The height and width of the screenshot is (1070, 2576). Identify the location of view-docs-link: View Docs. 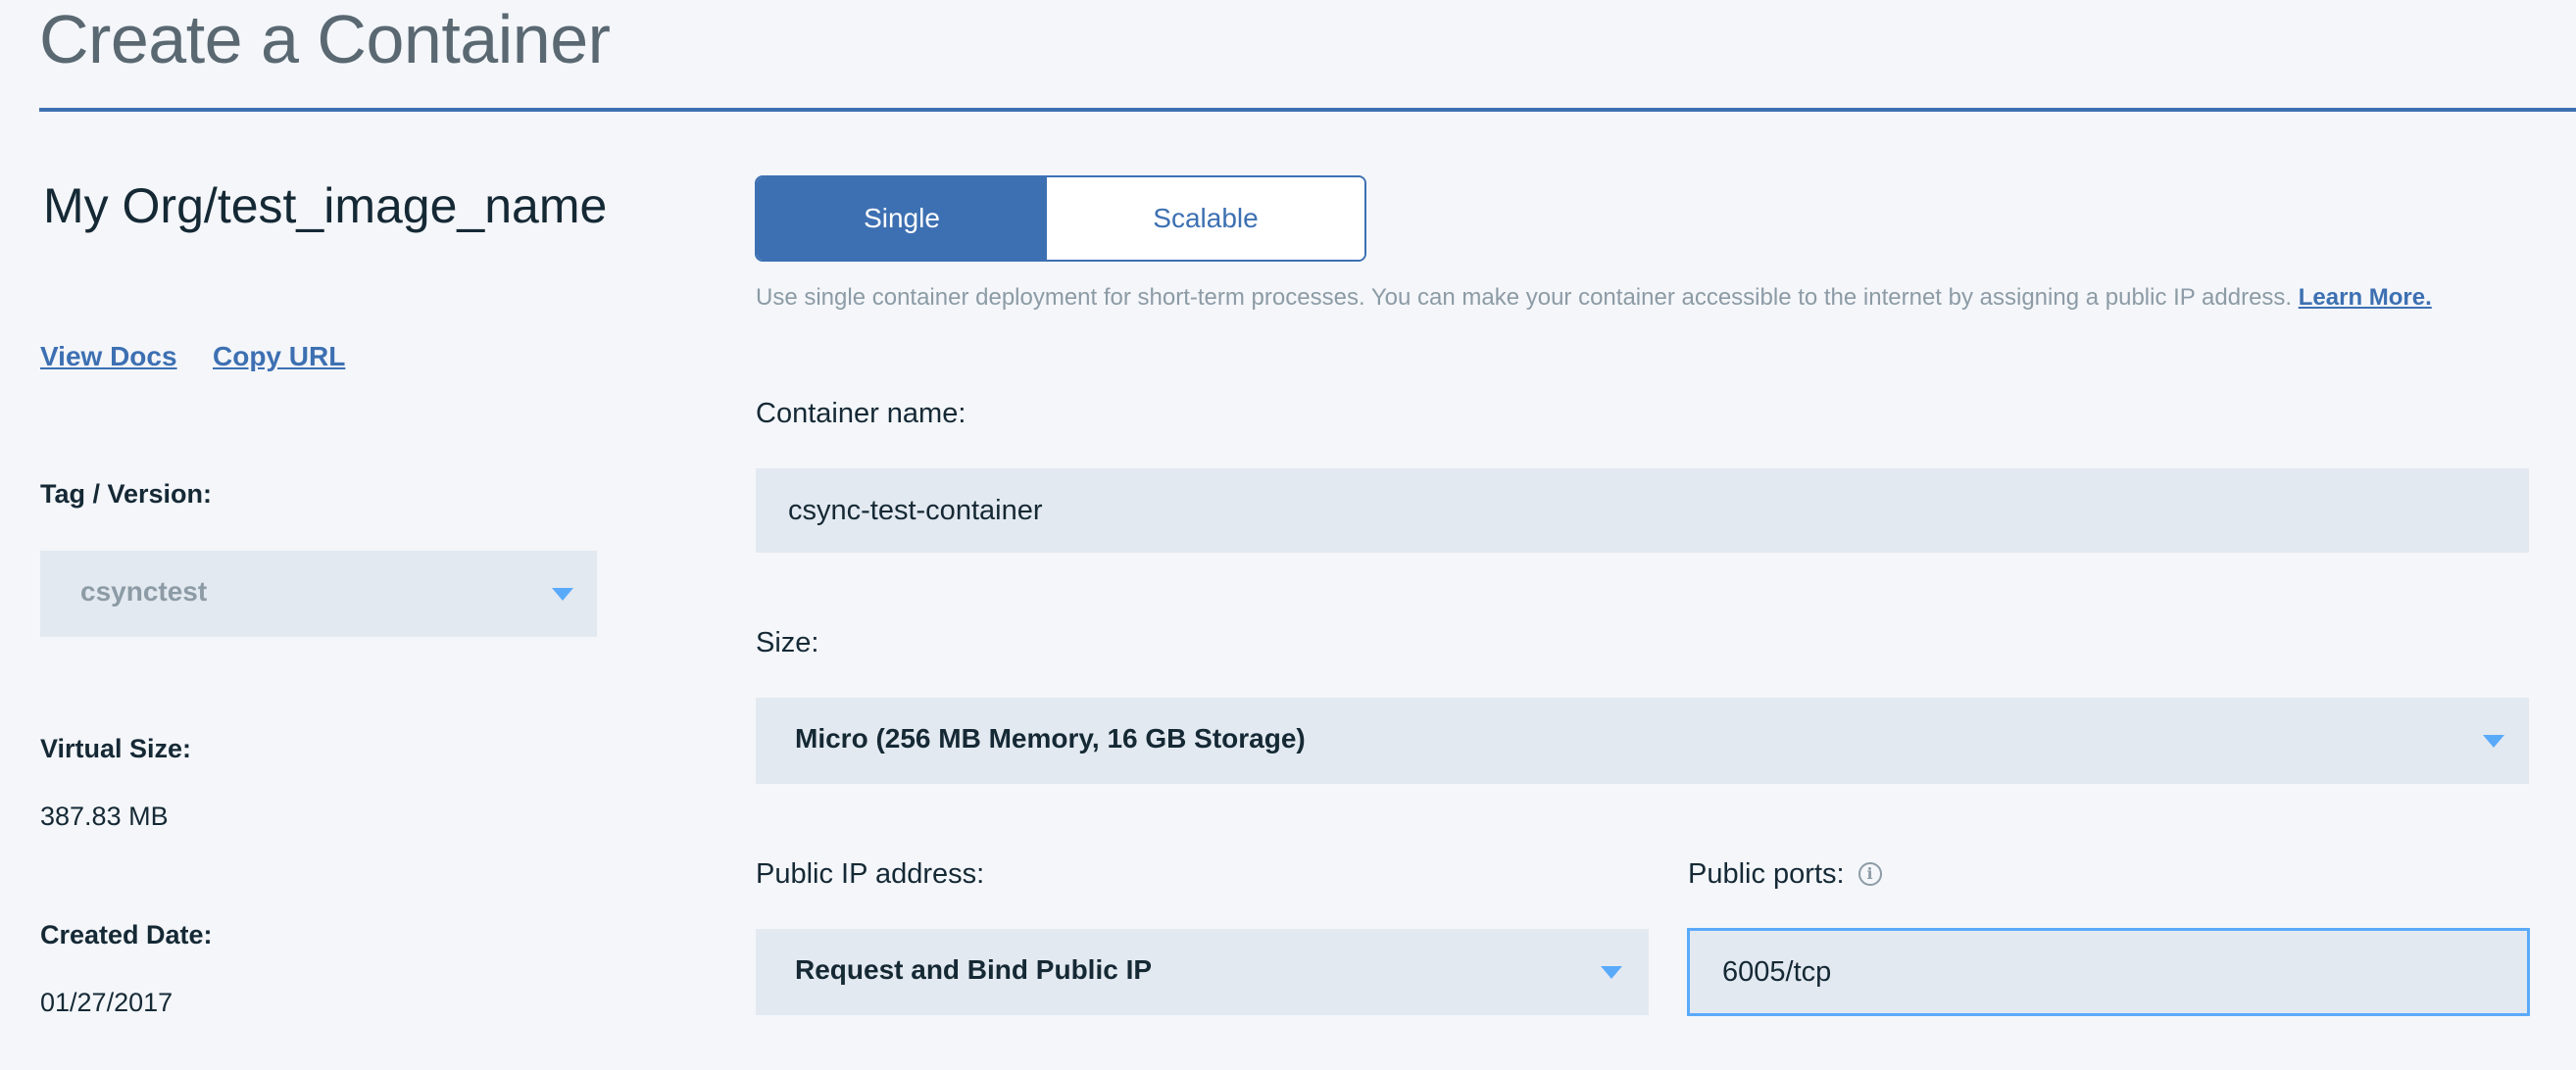
(108, 356).